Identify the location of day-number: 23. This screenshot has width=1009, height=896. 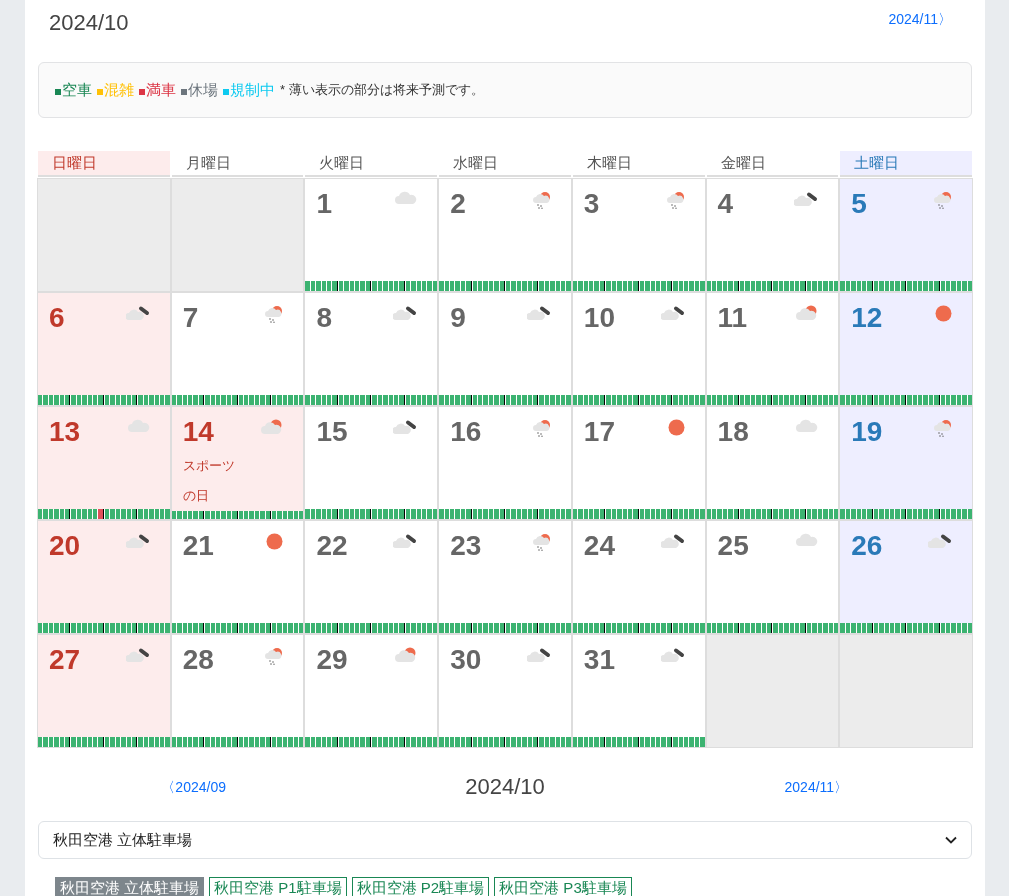
(466, 546).